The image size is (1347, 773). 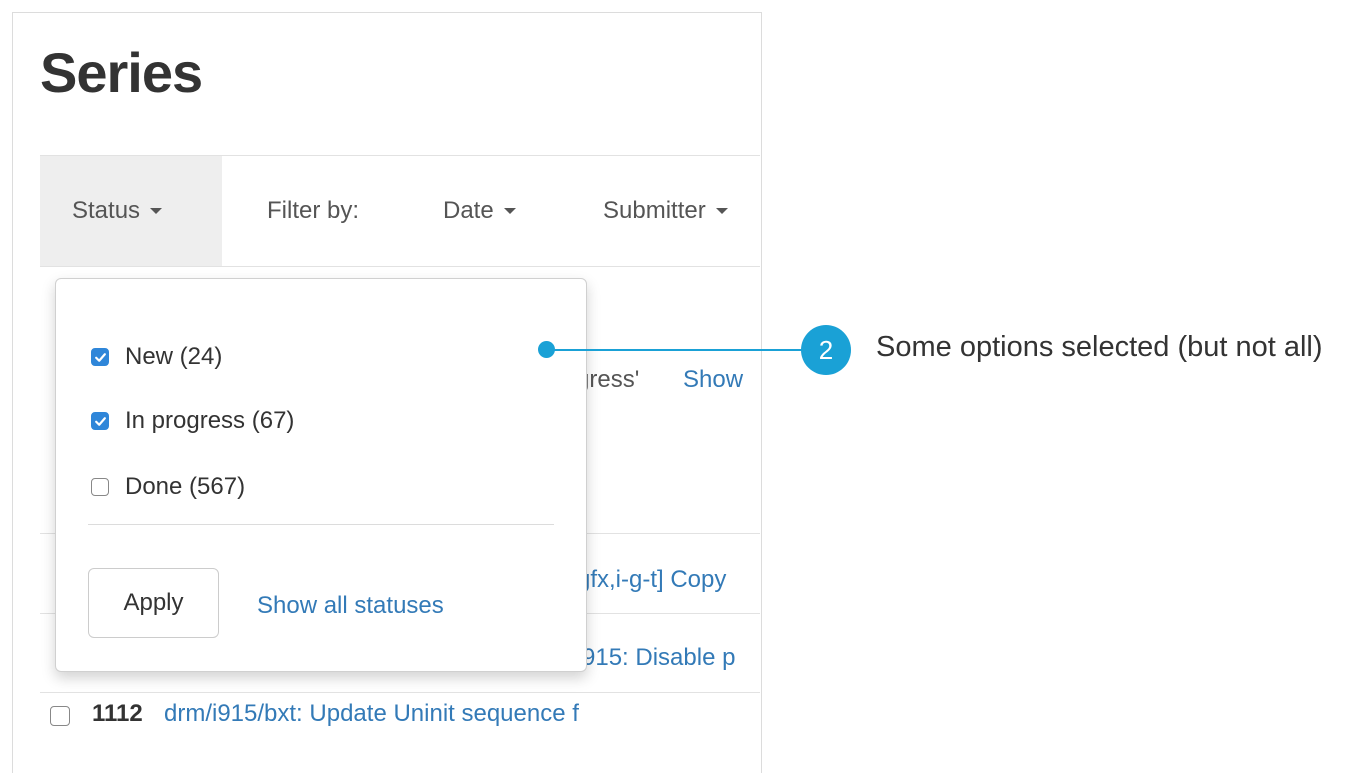 I want to click on date-filter-toggle: Date, so click(x=479, y=211).